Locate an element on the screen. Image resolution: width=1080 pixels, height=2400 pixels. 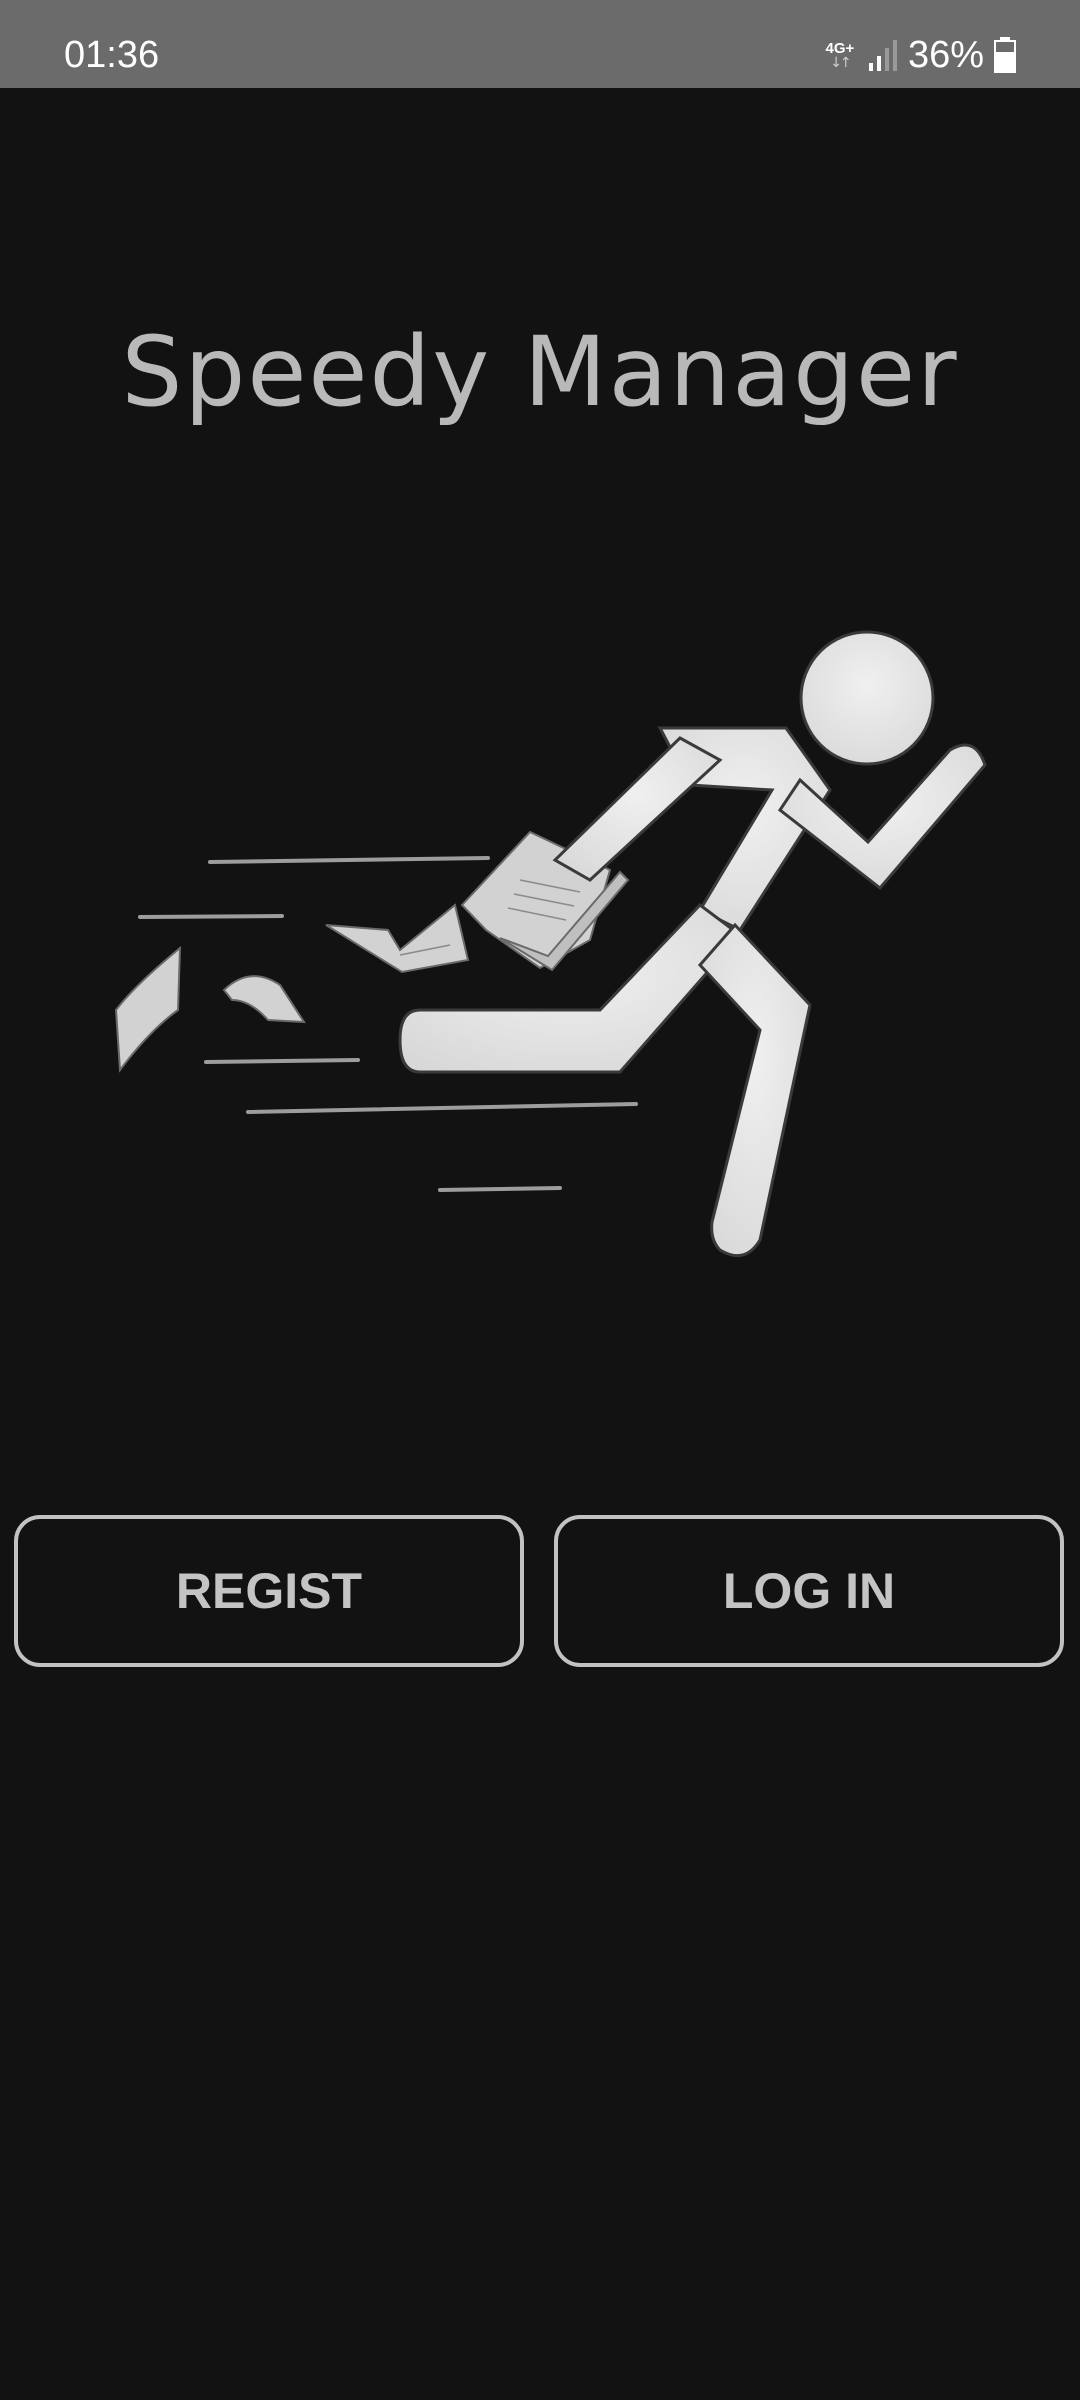
runner-figure is located at coordinates (692, 944).